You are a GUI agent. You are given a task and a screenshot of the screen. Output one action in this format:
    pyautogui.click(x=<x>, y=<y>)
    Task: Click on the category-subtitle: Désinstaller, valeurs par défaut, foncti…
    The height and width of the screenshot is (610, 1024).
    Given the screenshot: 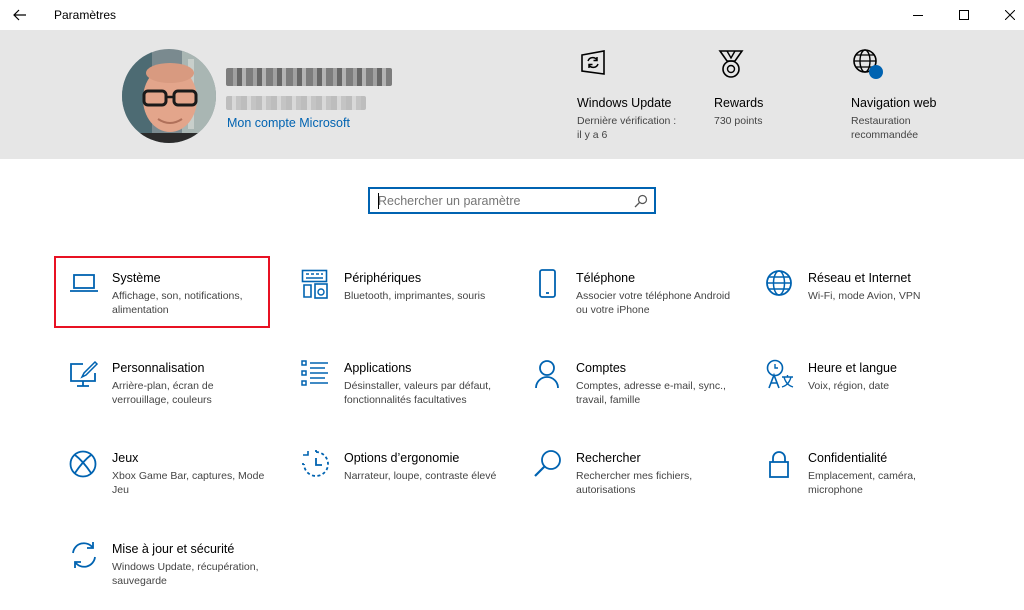 What is the action you would take?
    pyautogui.click(x=418, y=393)
    